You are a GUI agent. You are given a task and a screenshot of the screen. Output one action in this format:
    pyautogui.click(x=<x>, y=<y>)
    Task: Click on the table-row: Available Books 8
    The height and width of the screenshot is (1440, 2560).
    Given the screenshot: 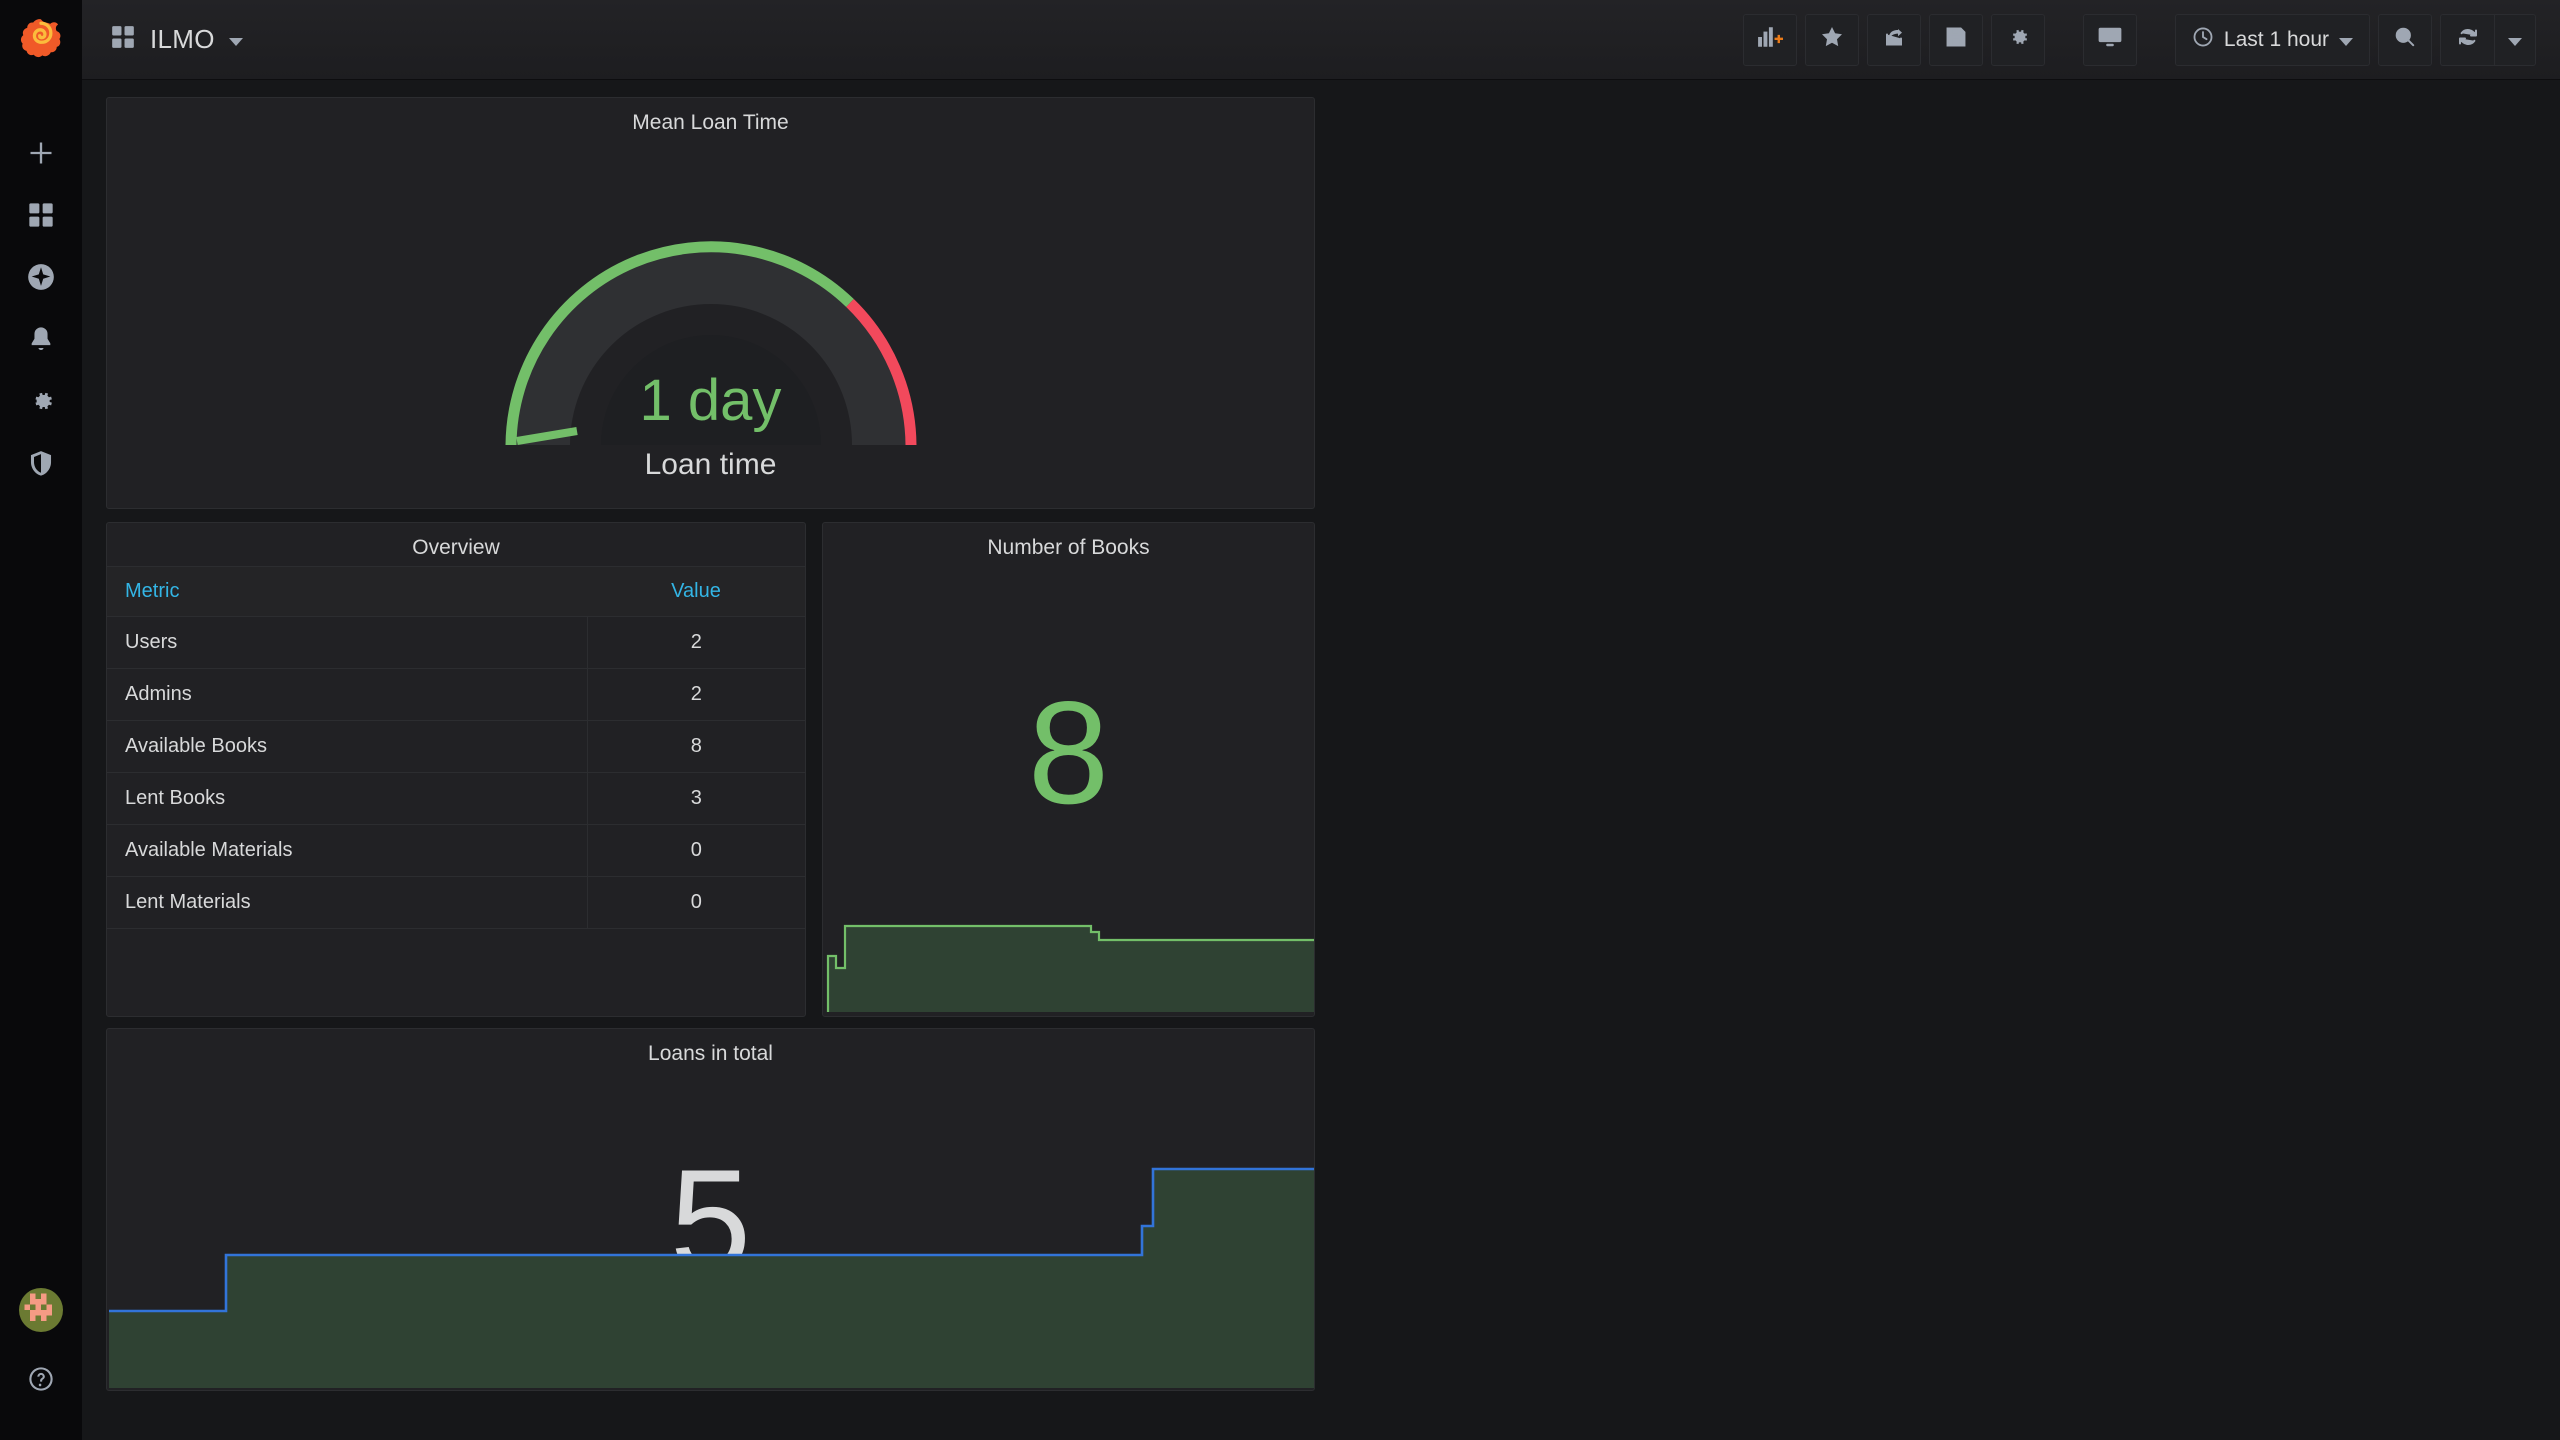 What is the action you would take?
    pyautogui.click(x=456, y=746)
    